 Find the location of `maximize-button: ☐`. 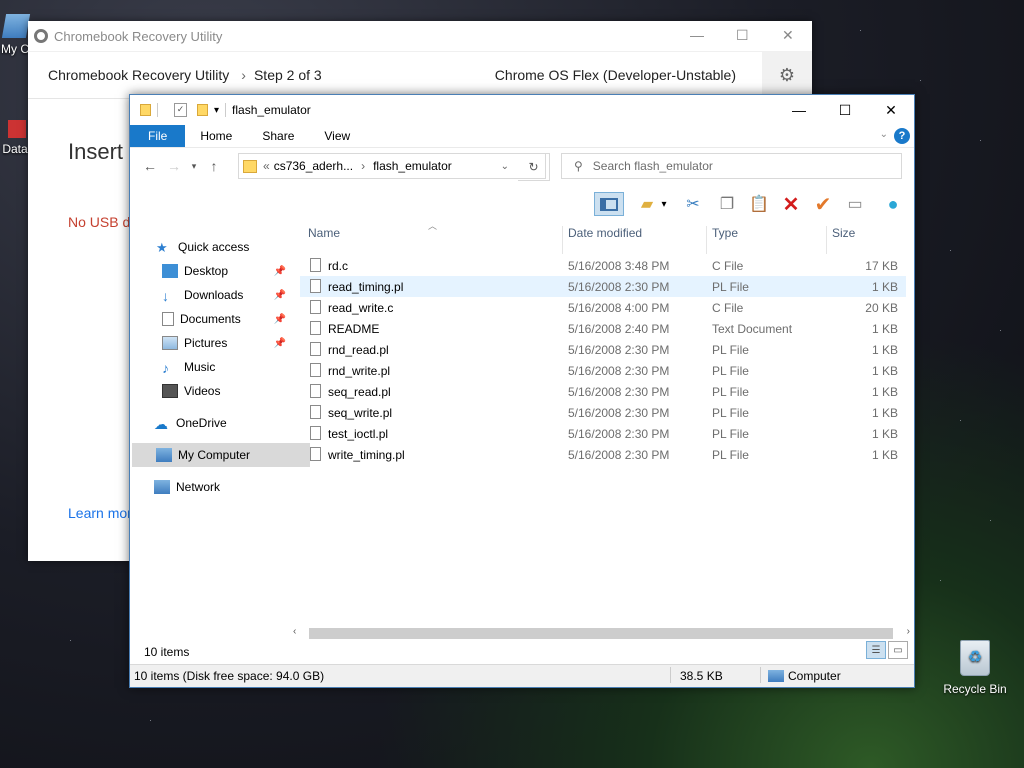

maximize-button: ☐ is located at coordinates (845, 110).